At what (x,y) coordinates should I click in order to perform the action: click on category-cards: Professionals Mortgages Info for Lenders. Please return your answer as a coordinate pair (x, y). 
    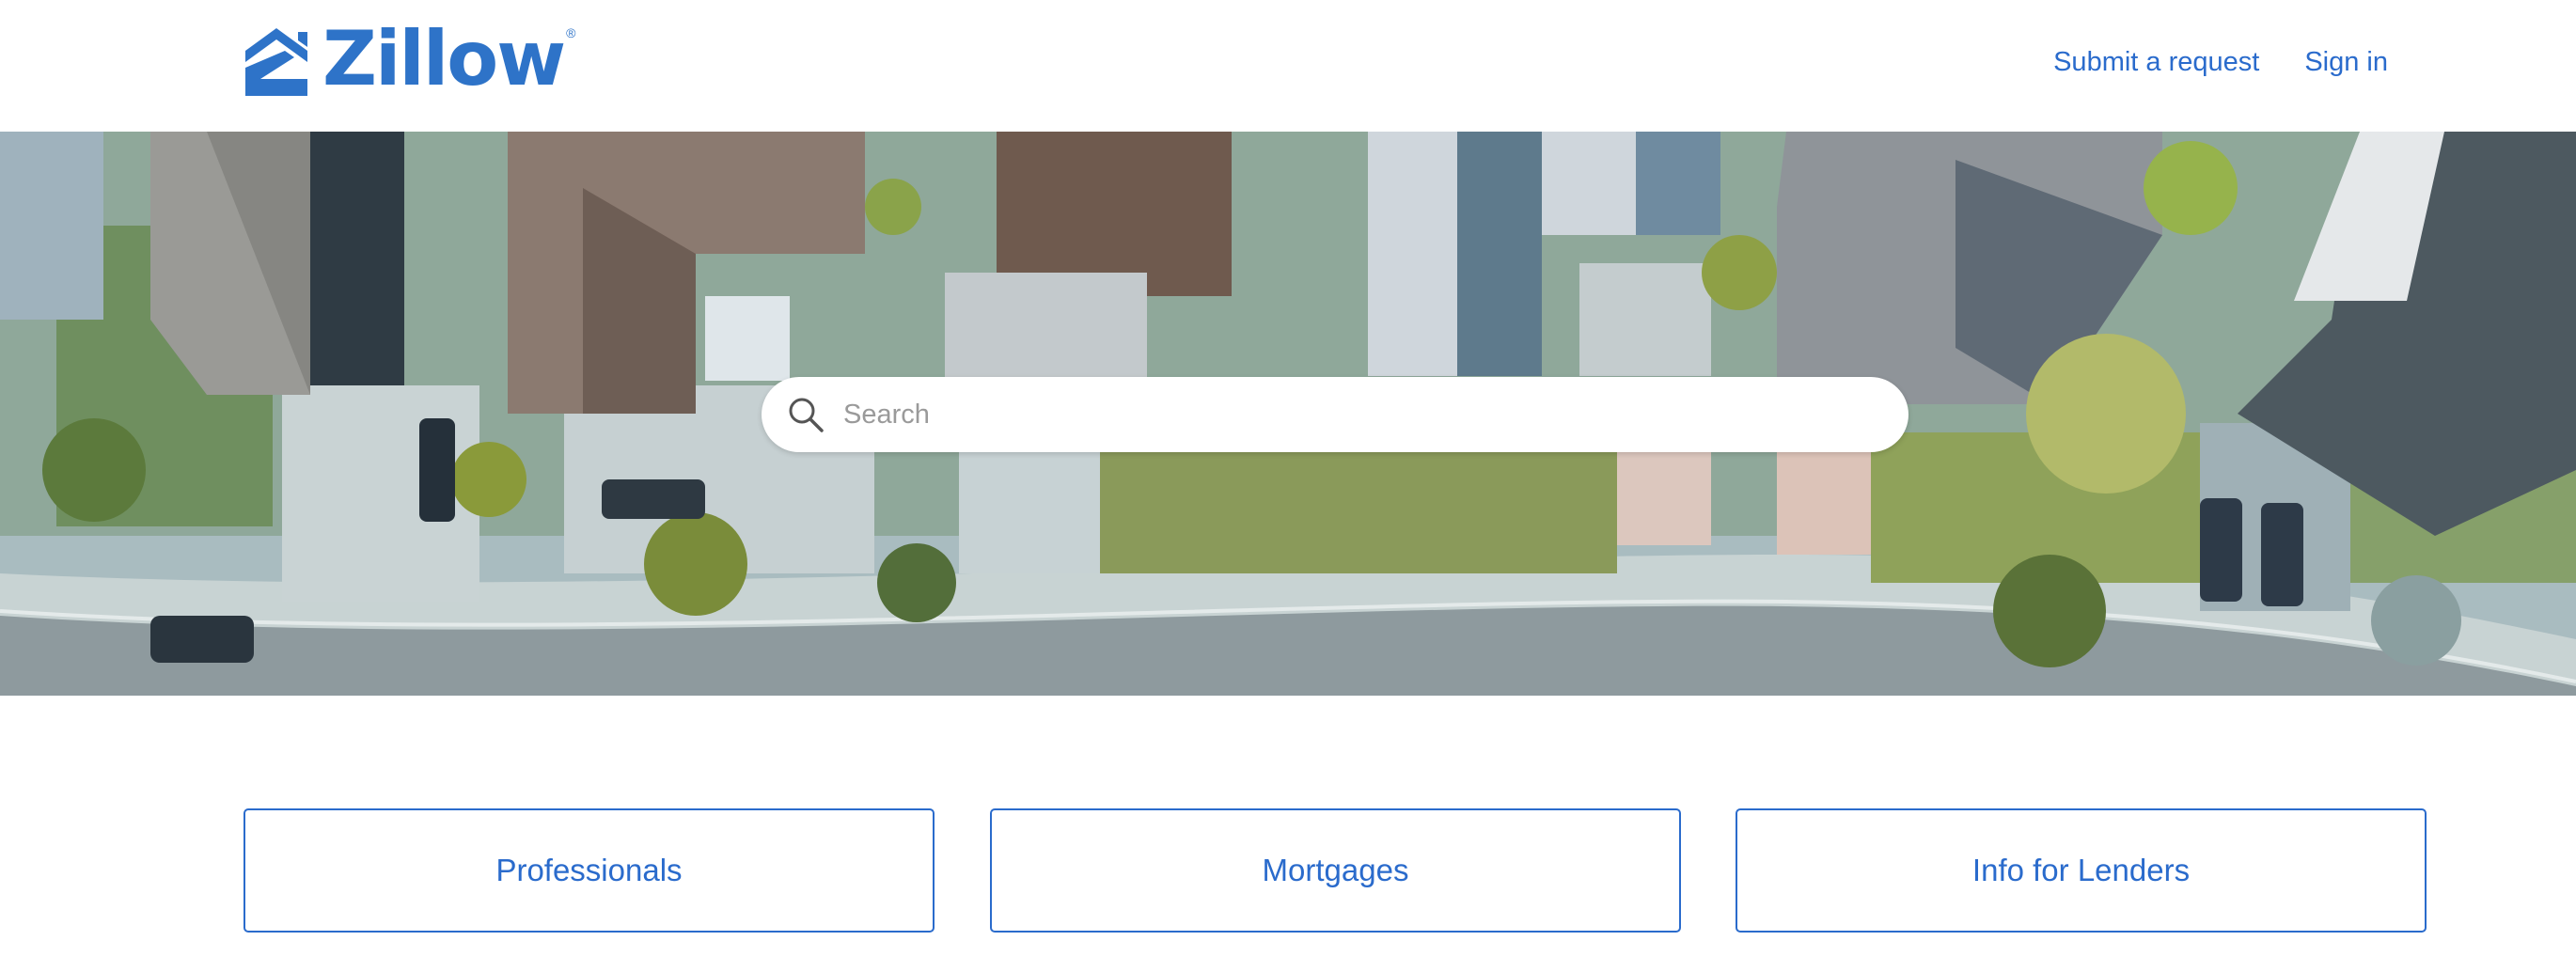
    Looking at the image, I should click on (1335, 870).